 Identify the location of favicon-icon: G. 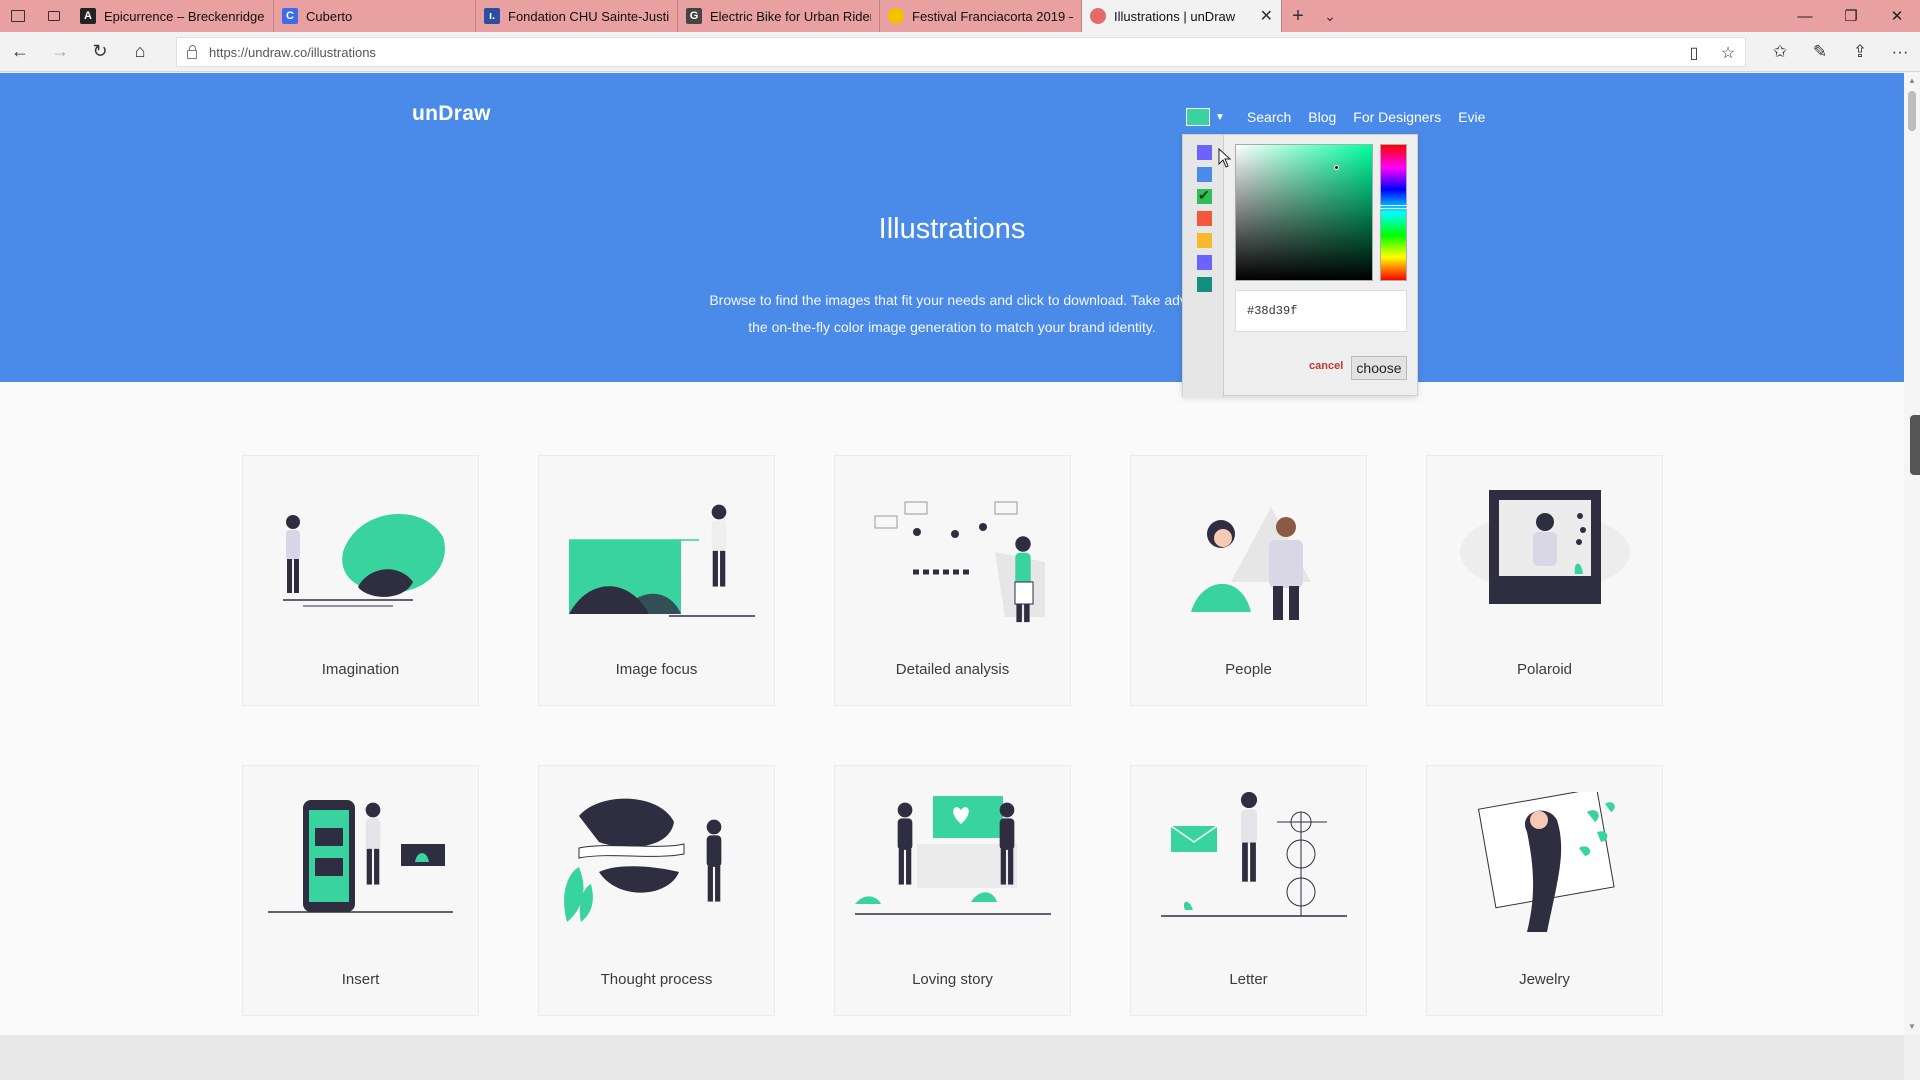
(694, 16).